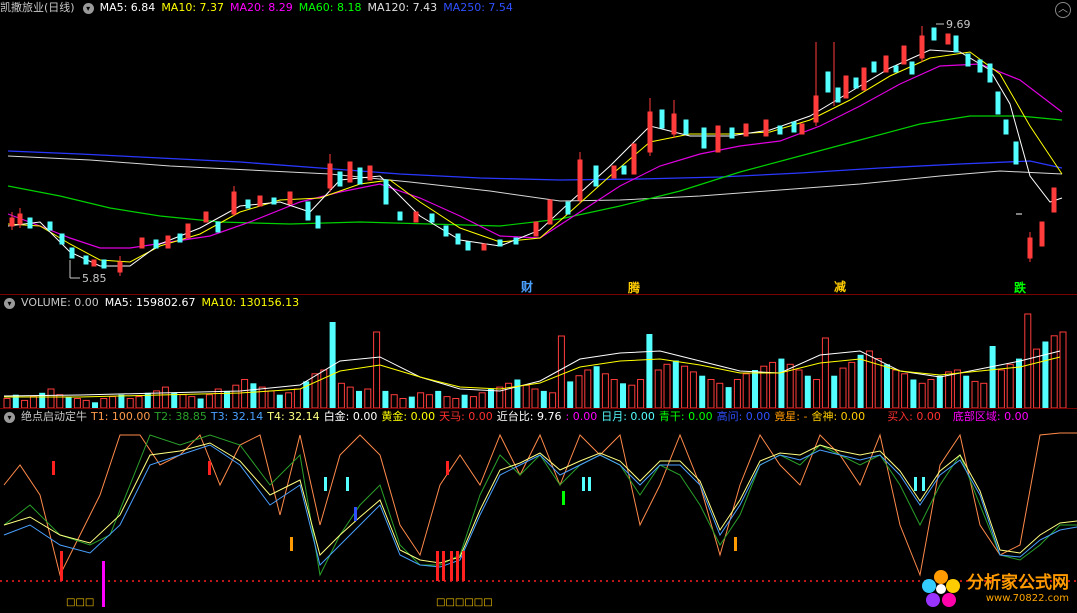 This screenshot has width=1077, height=613. I want to click on flower-logo-icon, so click(941, 588).